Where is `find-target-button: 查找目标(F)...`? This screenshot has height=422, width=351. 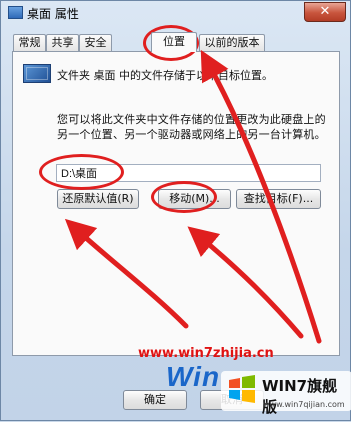 find-target-button: 查找目标(F)... is located at coordinates (278, 199).